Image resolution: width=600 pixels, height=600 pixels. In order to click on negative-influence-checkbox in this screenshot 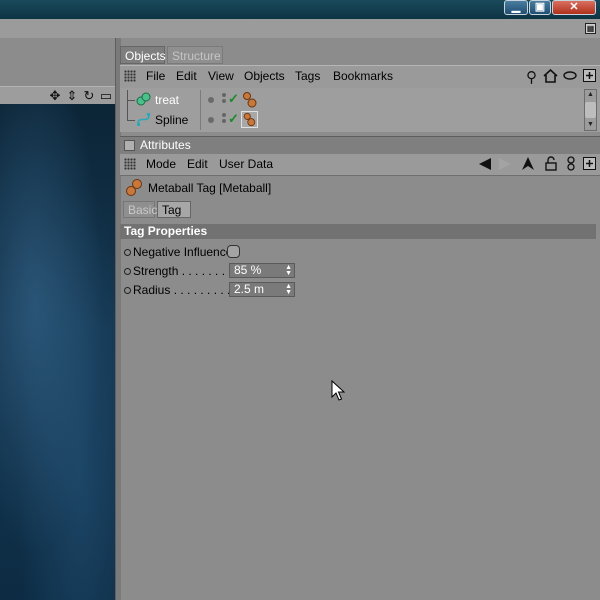, I will do `click(233, 251)`.